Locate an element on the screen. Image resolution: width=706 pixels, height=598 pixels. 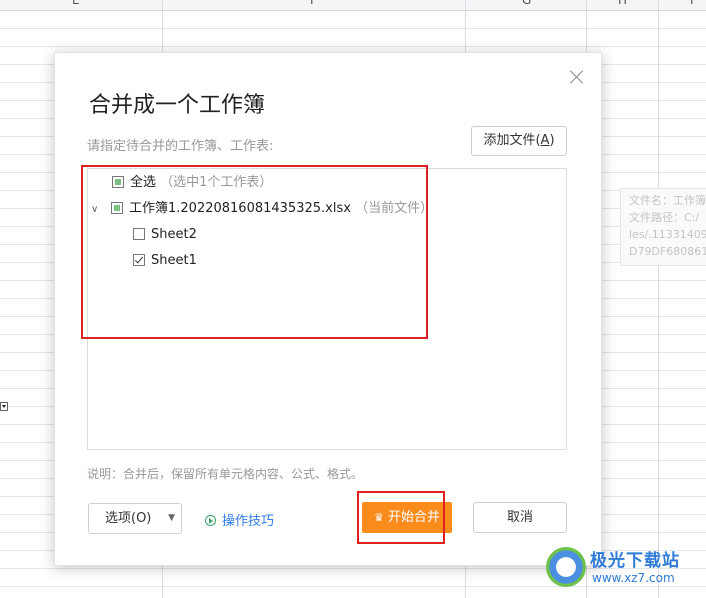
tooltip-line: 文件路径：C:/ is located at coordinates (664, 217).